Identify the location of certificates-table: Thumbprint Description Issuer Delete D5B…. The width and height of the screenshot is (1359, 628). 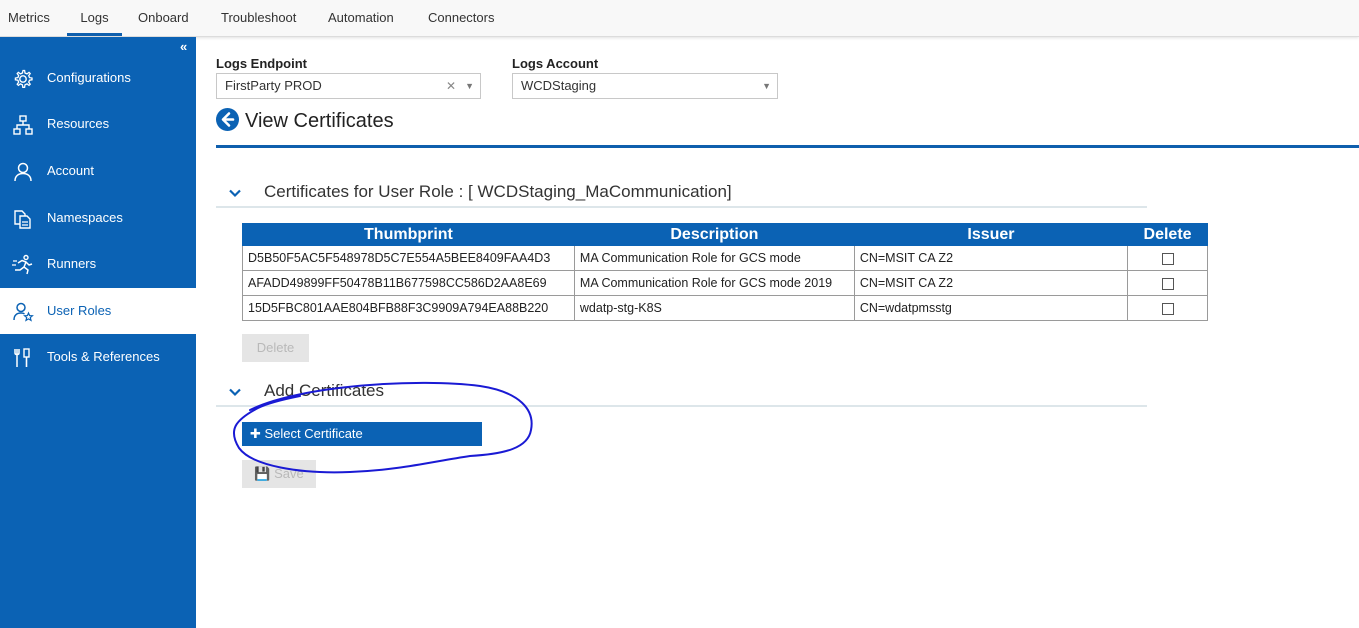
(725, 272).